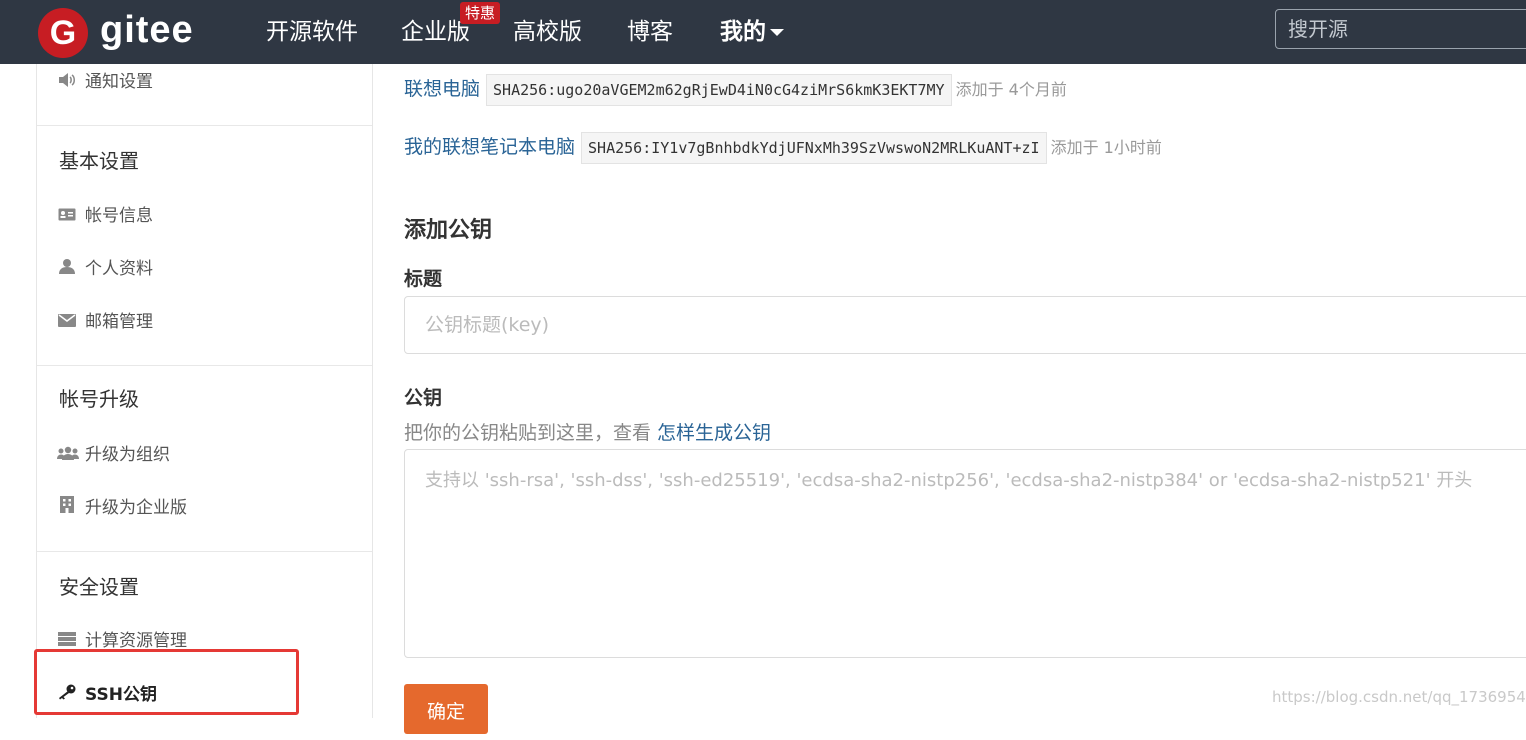  Describe the element at coordinates (67, 216) in the screenshot. I see `id-card-icon` at that location.